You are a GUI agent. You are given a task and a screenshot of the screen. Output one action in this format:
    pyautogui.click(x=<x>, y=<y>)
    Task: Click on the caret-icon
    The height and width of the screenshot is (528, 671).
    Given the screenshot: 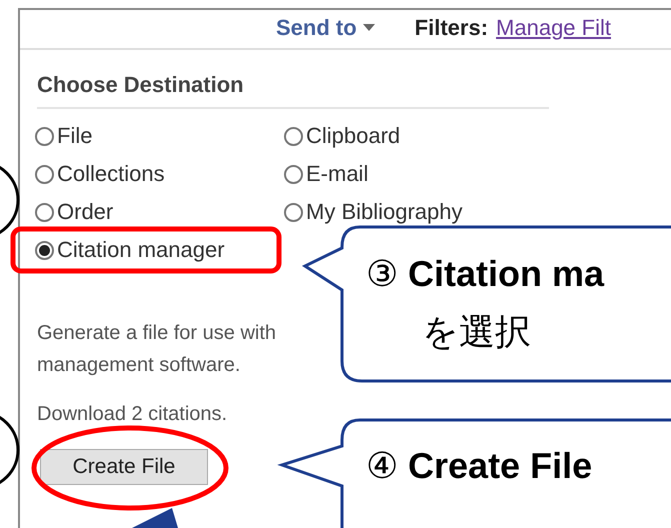 What is the action you would take?
    pyautogui.click(x=368, y=27)
    